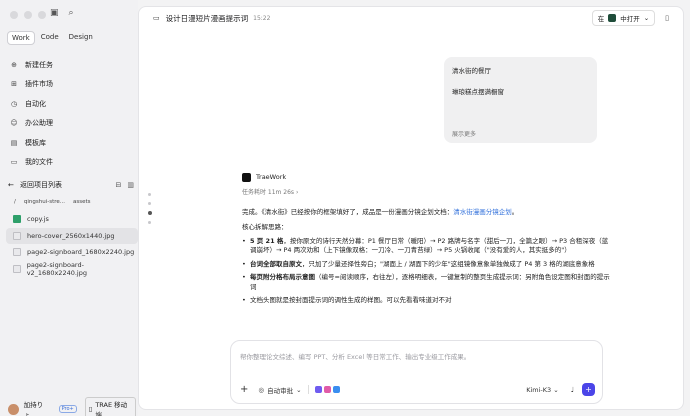 This screenshot has height=416, width=690. What do you see at coordinates (336, 389) in the screenshot?
I see `tool-icon-blue` at bounding box center [336, 389].